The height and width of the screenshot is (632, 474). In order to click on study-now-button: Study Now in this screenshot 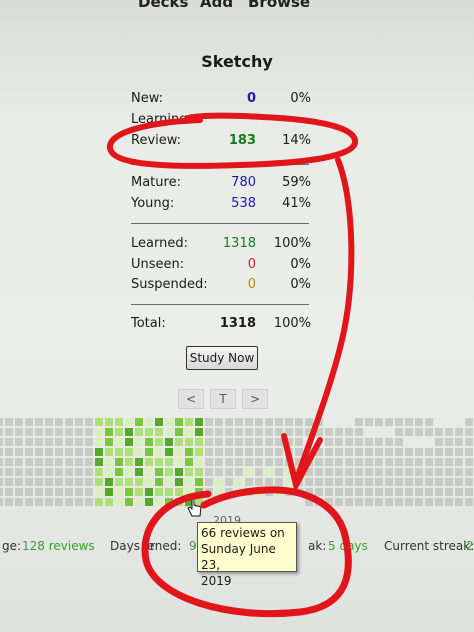, I will do `click(222, 358)`.